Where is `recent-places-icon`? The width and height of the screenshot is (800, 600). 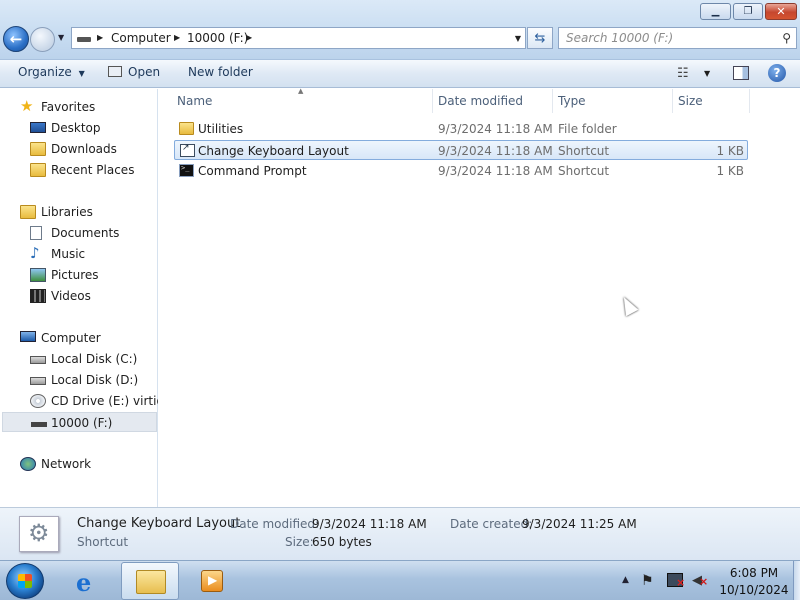 recent-places-icon is located at coordinates (38, 170).